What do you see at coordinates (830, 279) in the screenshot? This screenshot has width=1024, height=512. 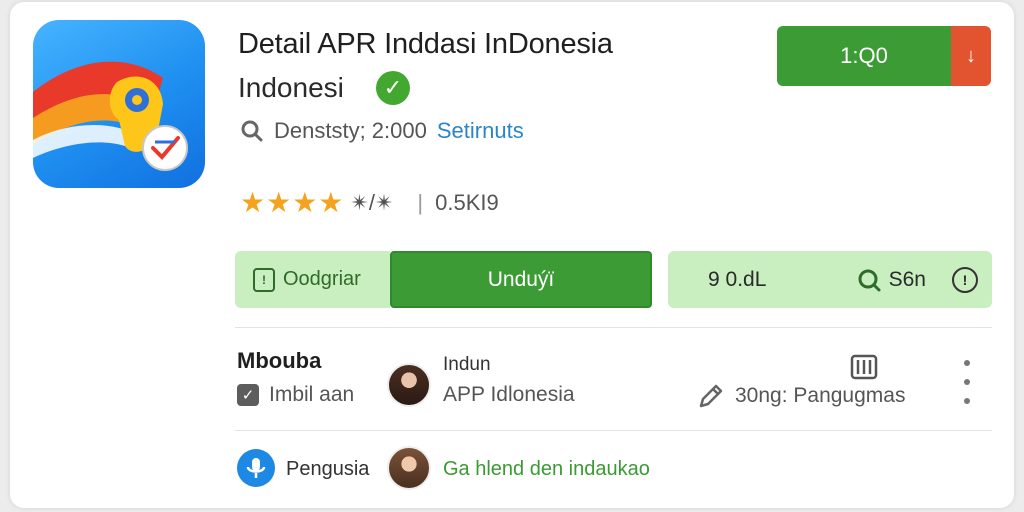 I see `app-info-bar: 9 0.dL S6n !` at bounding box center [830, 279].